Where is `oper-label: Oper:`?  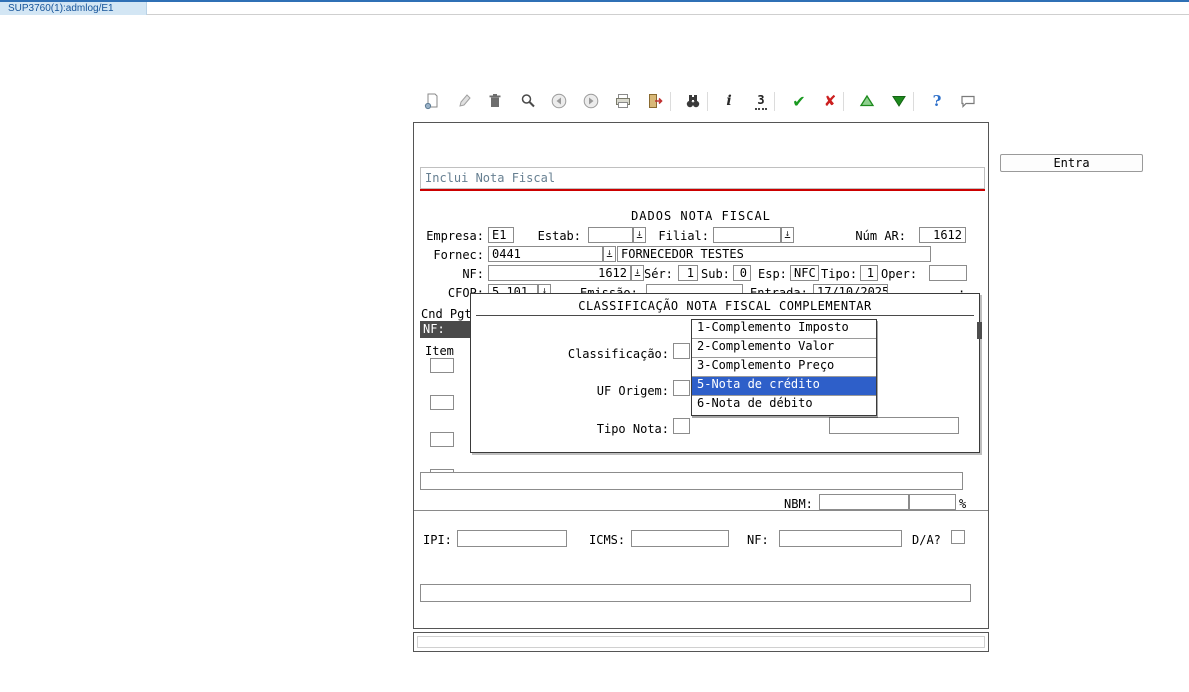 oper-label: Oper: is located at coordinates (899, 274).